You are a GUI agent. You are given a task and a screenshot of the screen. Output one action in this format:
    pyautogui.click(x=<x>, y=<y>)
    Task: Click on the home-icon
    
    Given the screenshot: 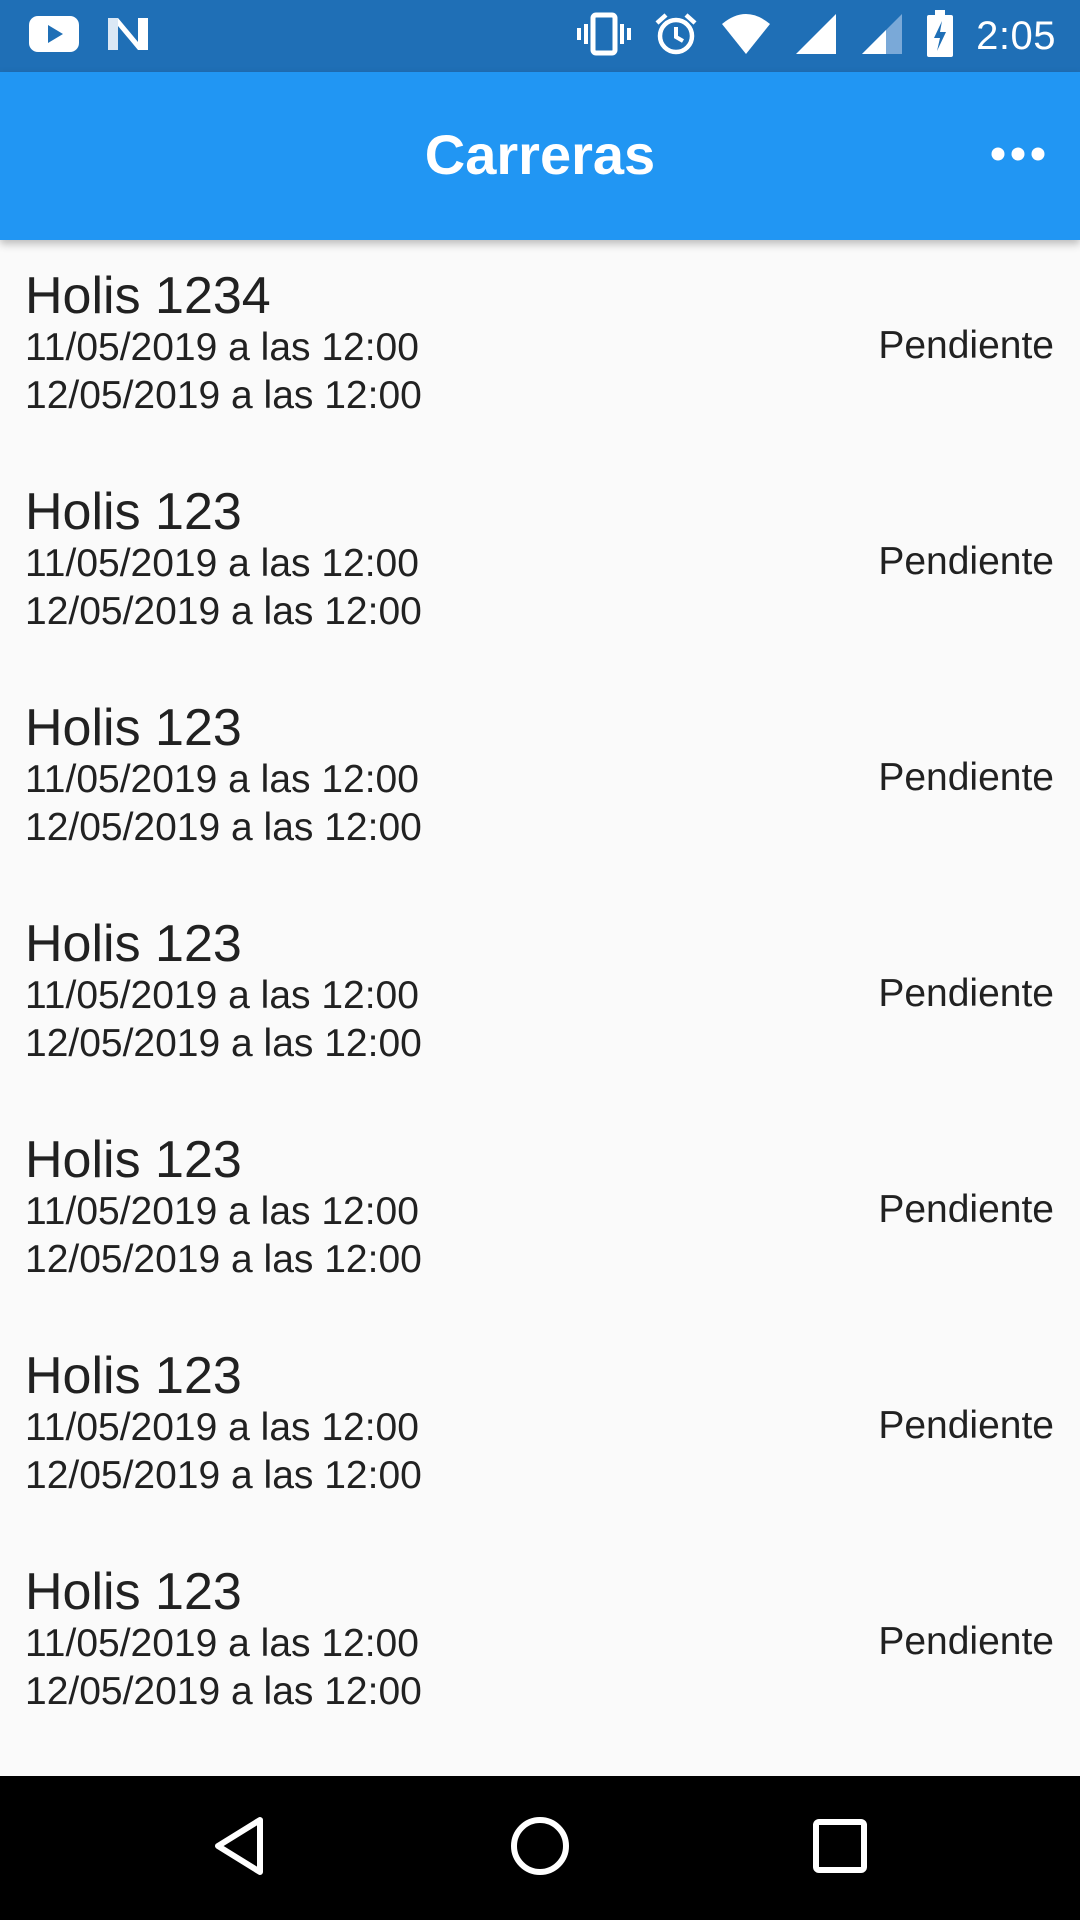 What is the action you would take?
    pyautogui.click(x=540, y=1848)
    